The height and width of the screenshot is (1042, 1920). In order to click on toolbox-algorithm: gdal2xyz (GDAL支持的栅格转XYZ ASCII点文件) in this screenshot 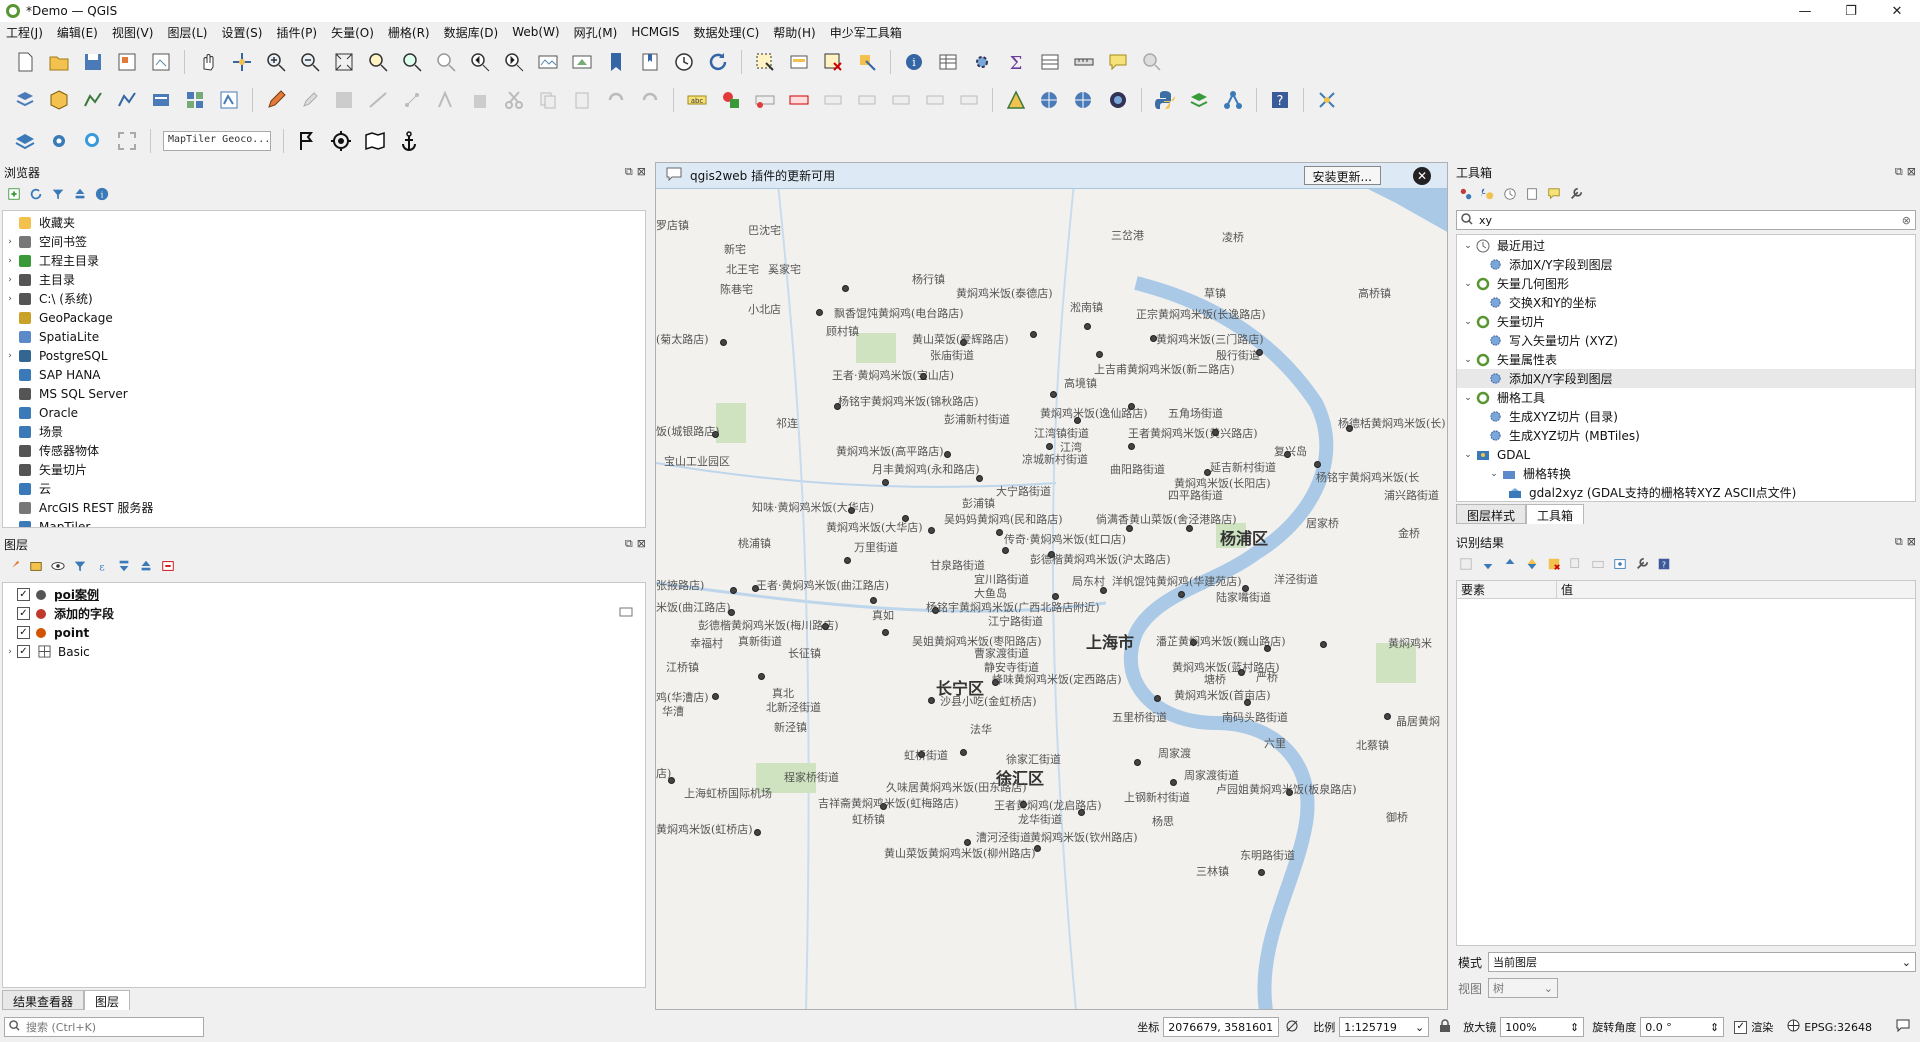, I will do `click(1686, 492)`.